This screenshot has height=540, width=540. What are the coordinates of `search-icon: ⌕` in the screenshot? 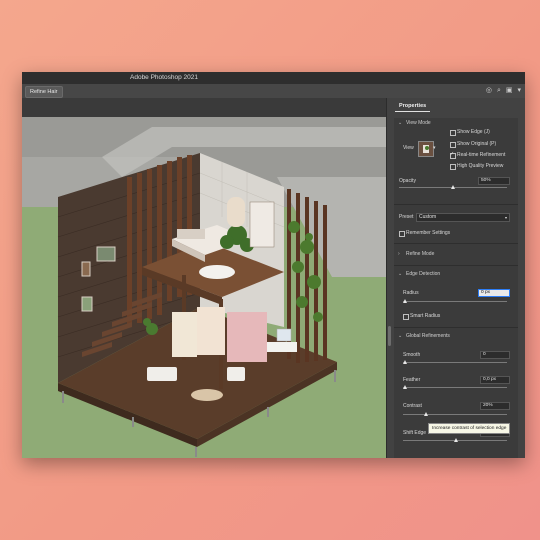 It's located at (499, 91).